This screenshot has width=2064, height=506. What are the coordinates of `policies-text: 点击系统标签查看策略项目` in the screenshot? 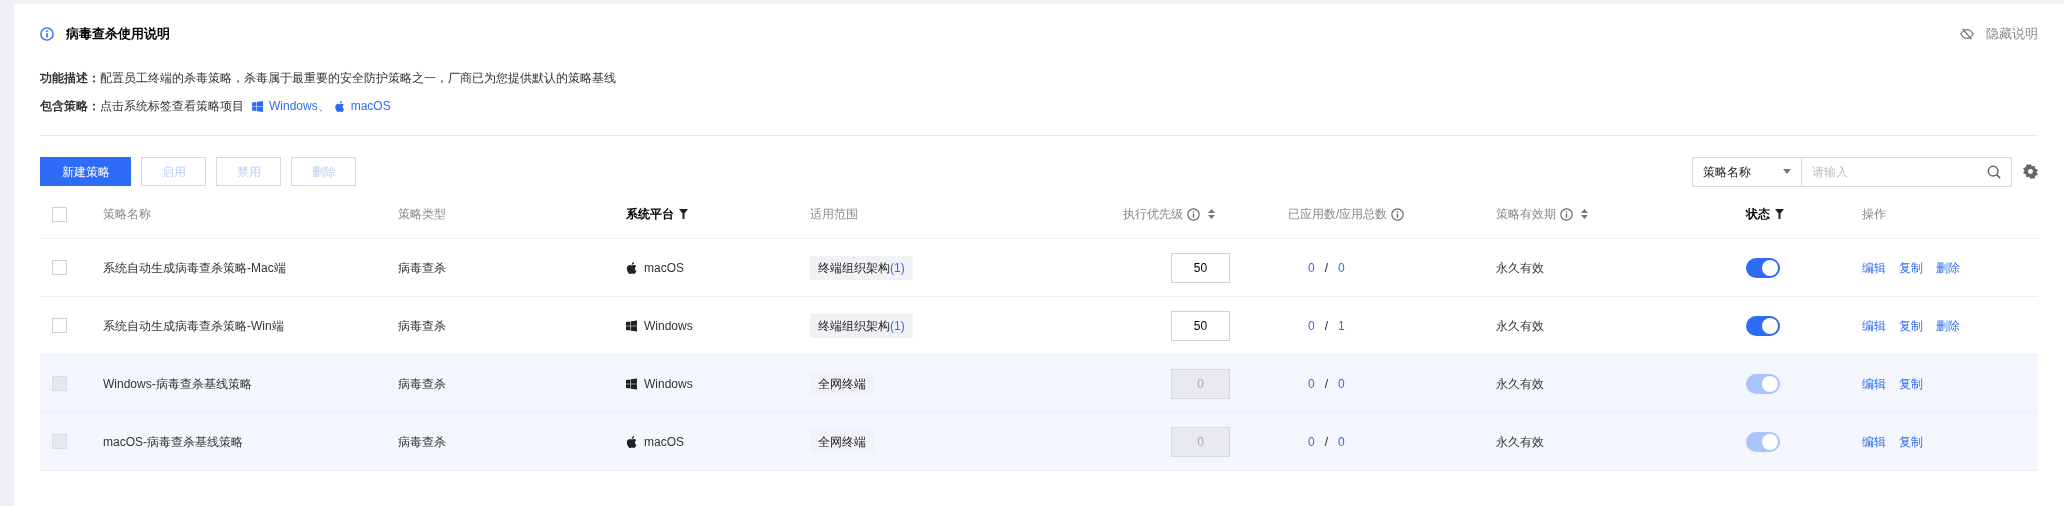 It's located at (172, 106).